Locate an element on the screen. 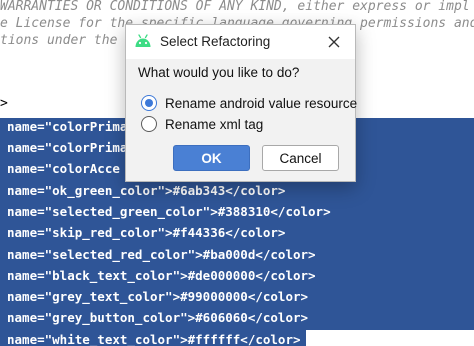 This screenshot has width=474, height=346. code-line: > is located at coordinates (4, 103).